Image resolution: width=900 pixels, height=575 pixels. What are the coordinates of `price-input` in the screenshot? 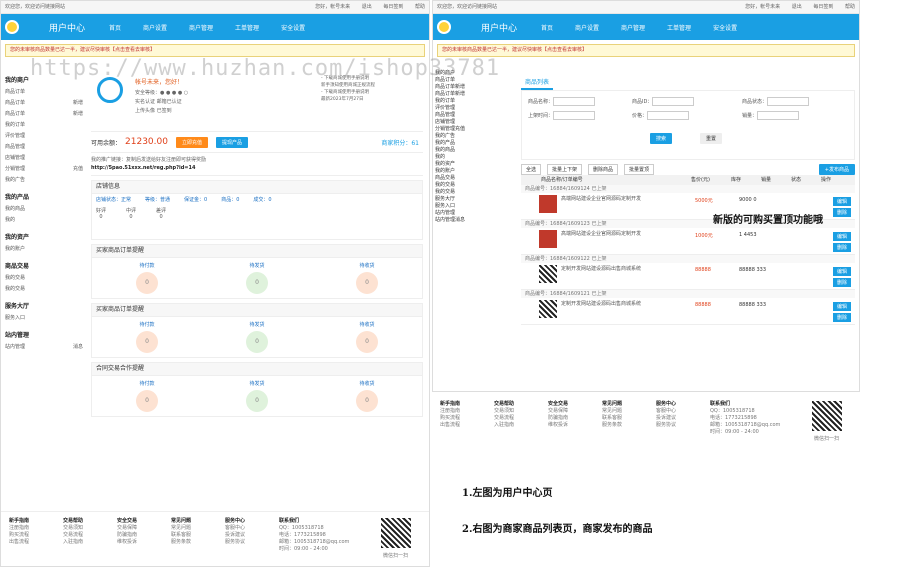 It's located at (668, 115).